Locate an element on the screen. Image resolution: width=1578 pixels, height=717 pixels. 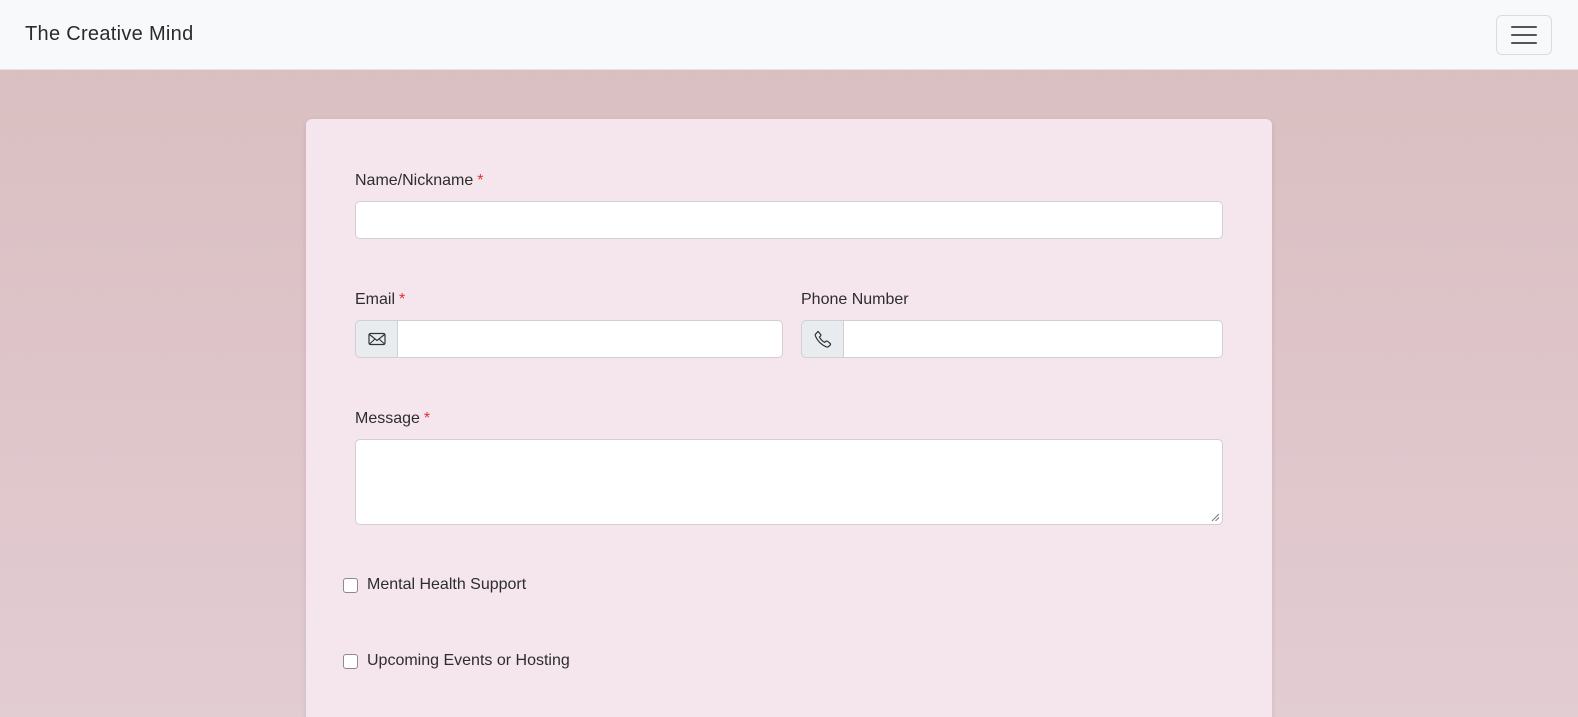
message-field-label: Message * is located at coordinates (392, 419).